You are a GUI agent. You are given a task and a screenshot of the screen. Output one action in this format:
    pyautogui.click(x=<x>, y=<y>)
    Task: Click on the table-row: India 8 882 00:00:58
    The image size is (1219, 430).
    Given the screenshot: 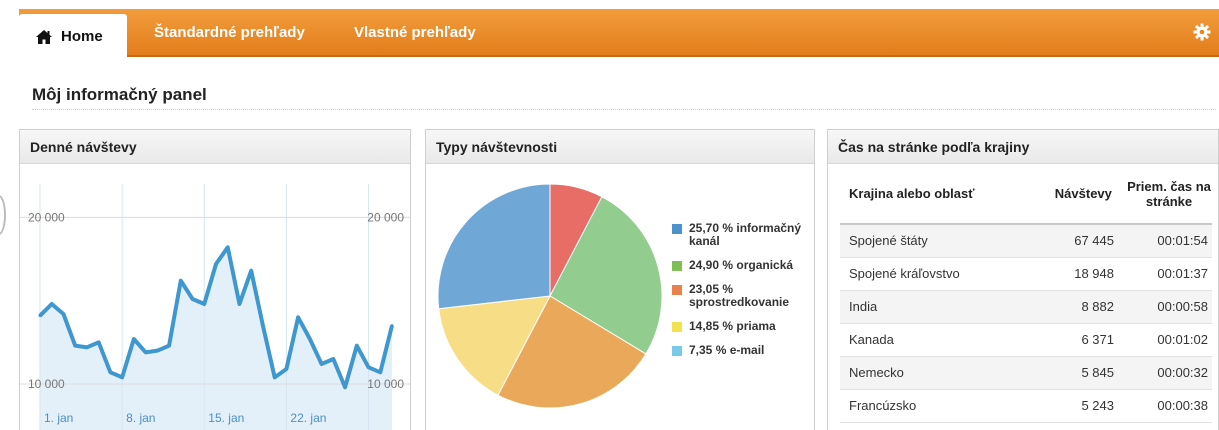 What is the action you would take?
    pyautogui.click(x=1026, y=307)
    